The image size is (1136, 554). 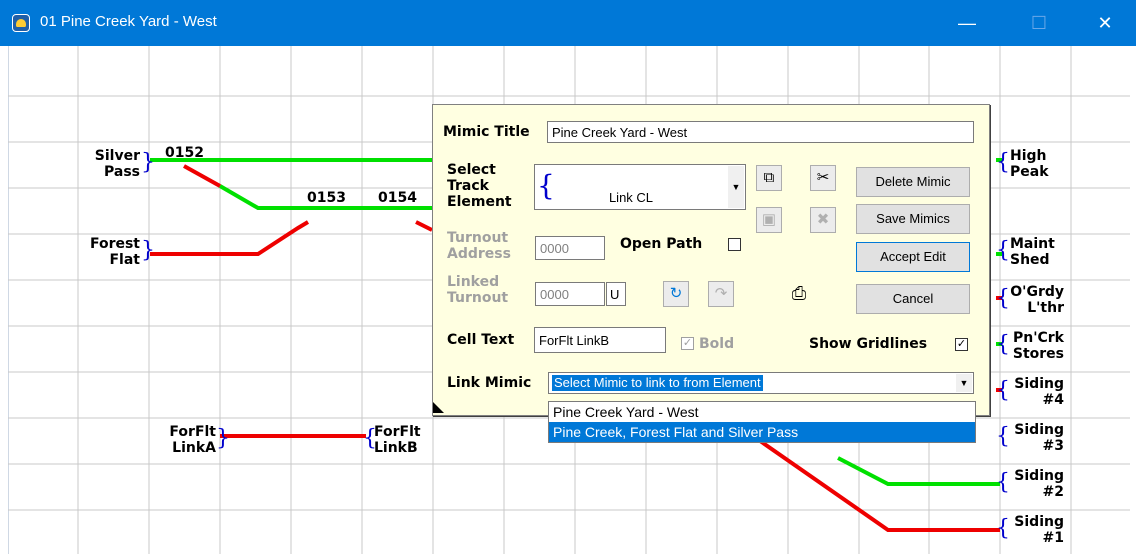 I want to click on cell-silver-pass: Silver Pass, so click(x=112, y=164).